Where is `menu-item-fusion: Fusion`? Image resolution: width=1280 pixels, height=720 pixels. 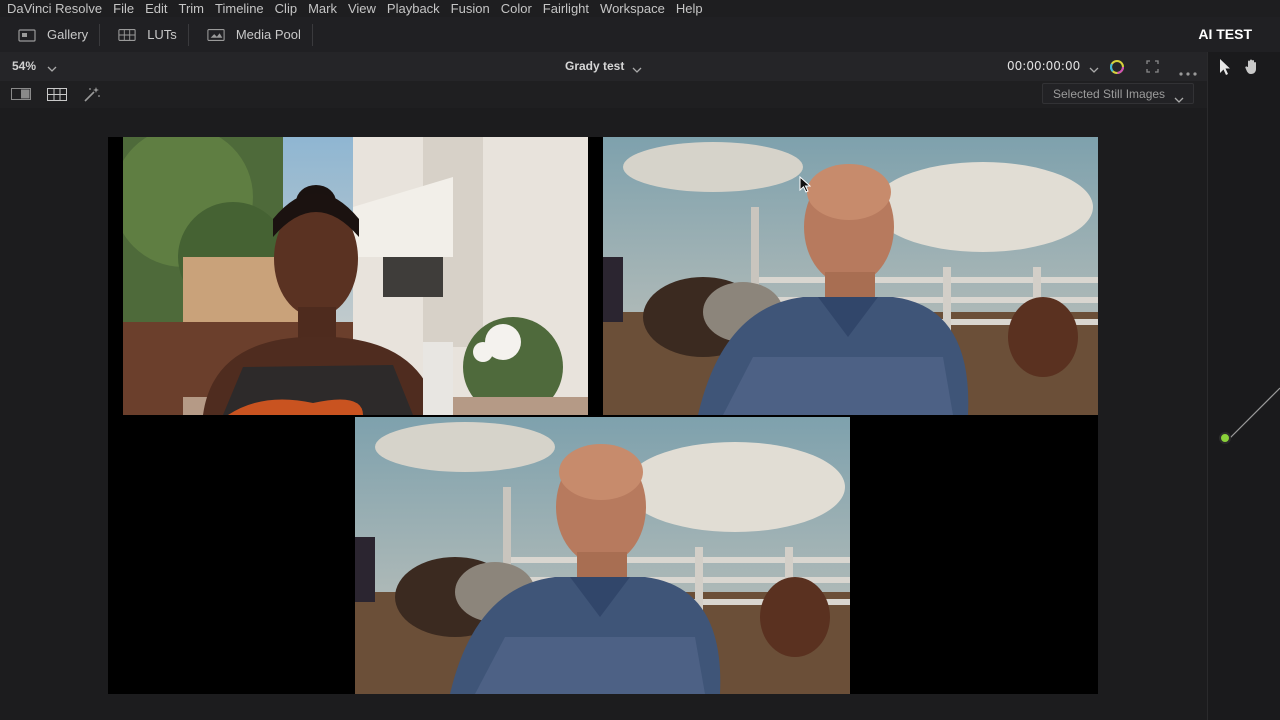 menu-item-fusion: Fusion is located at coordinates (467, 8).